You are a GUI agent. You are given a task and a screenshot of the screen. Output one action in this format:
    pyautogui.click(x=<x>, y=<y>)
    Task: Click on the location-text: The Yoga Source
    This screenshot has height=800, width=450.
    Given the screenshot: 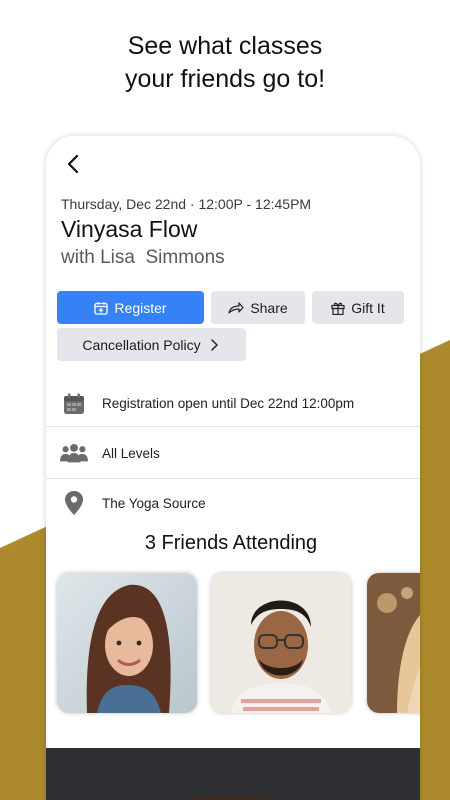 What is the action you would take?
    pyautogui.click(x=154, y=503)
    